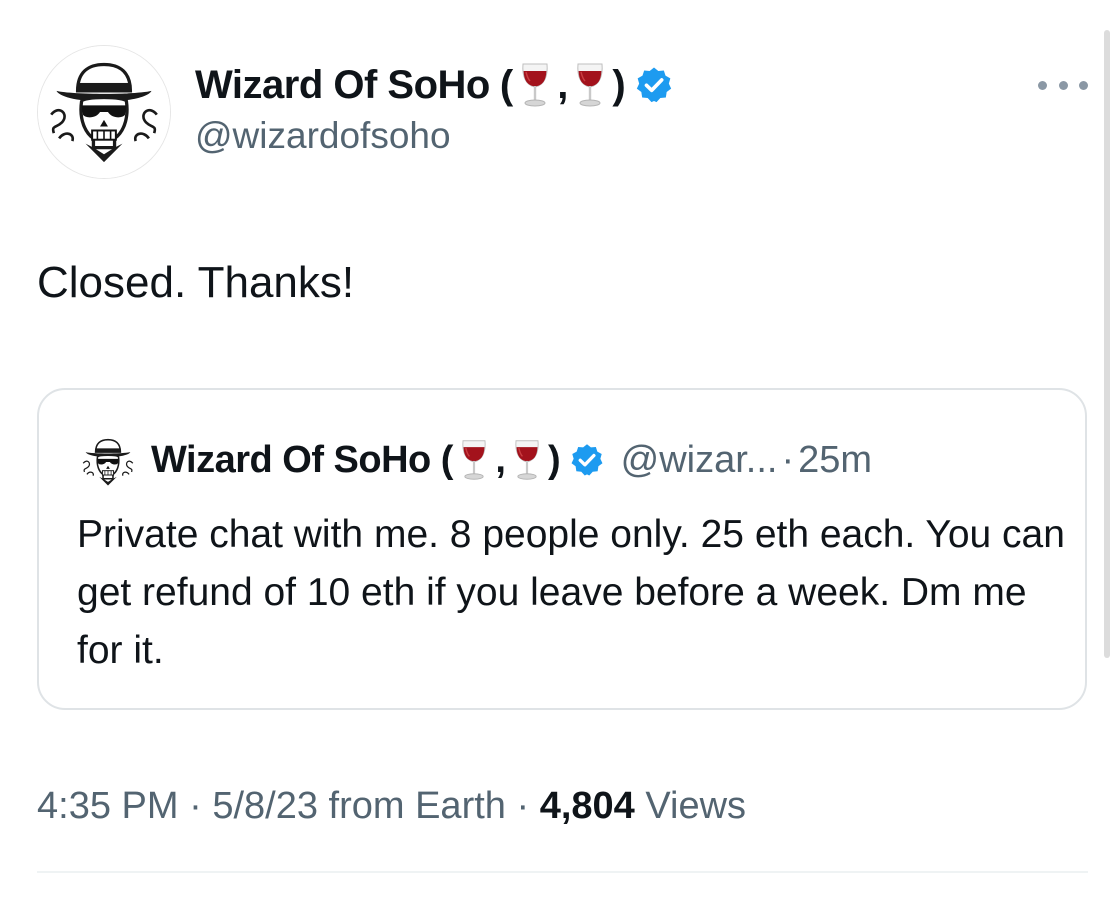  What do you see at coordinates (1107, 344) in the screenshot?
I see `scrollbar` at bounding box center [1107, 344].